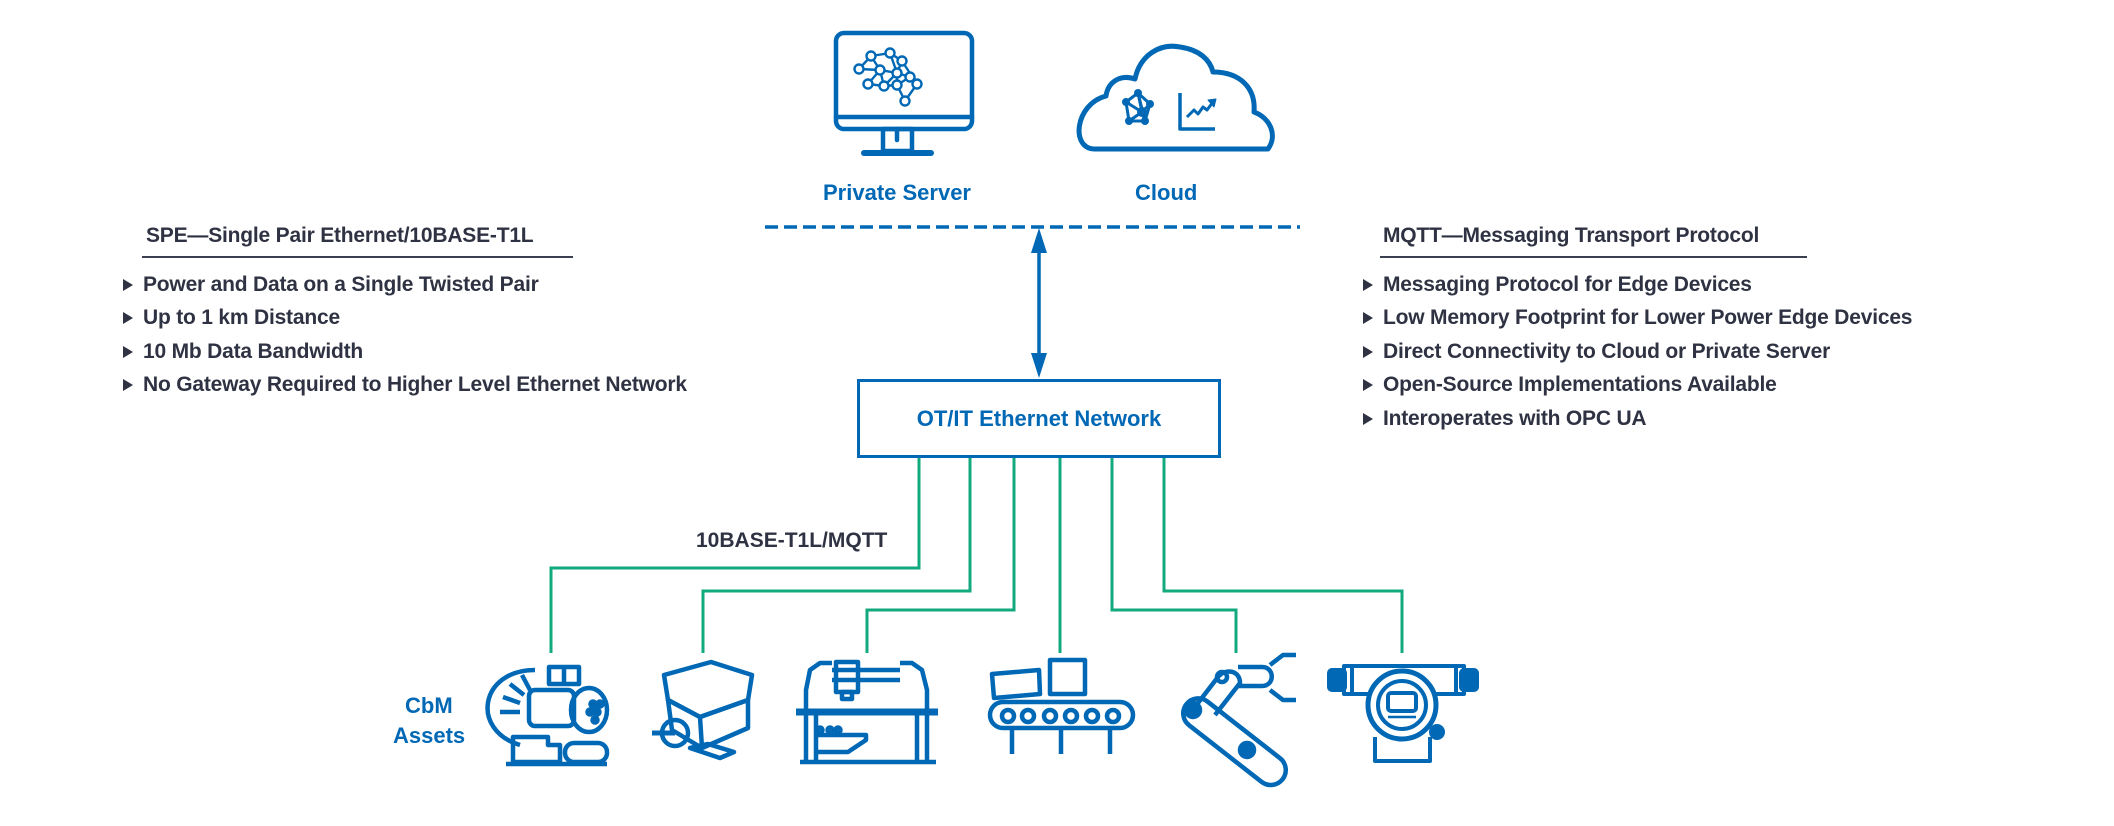  Describe the element at coordinates (547, 715) in the screenshot. I see `turbine-icon` at that location.